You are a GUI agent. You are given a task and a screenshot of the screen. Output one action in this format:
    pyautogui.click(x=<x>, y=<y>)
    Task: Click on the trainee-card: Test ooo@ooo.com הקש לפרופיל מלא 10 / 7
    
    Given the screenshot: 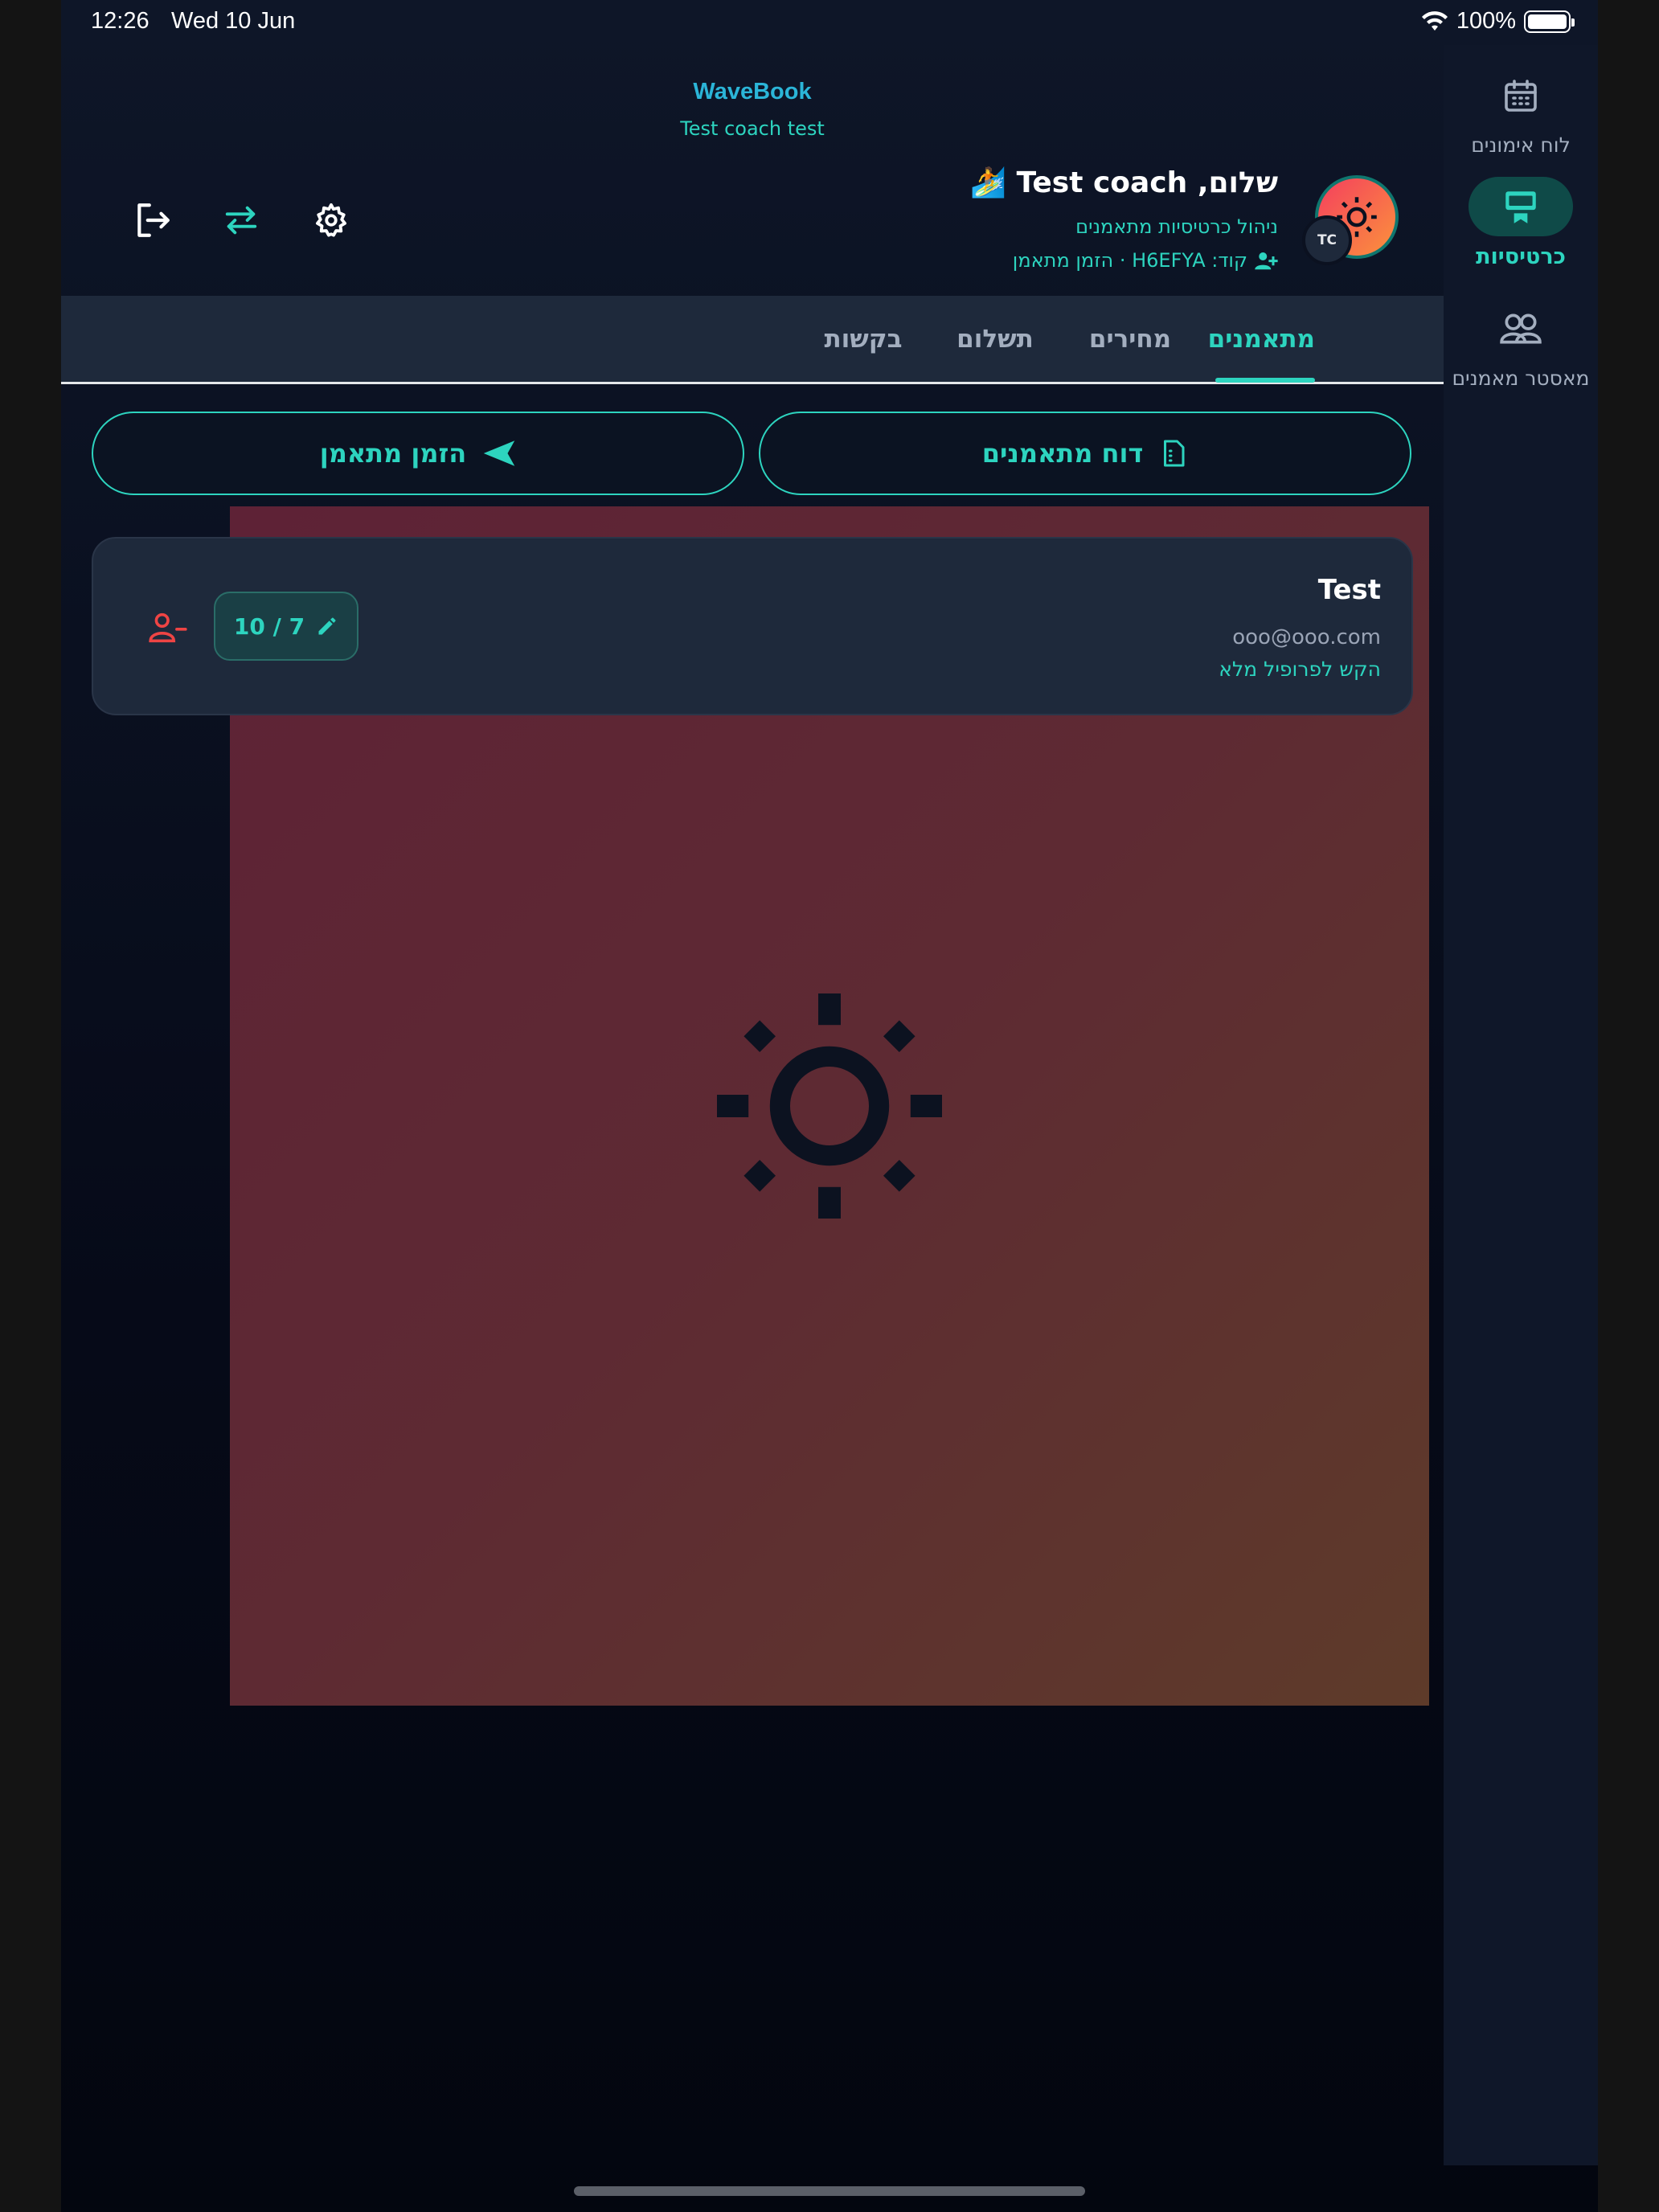 What is the action you would take?
    pyautogui.click(x=752, y=626)
    